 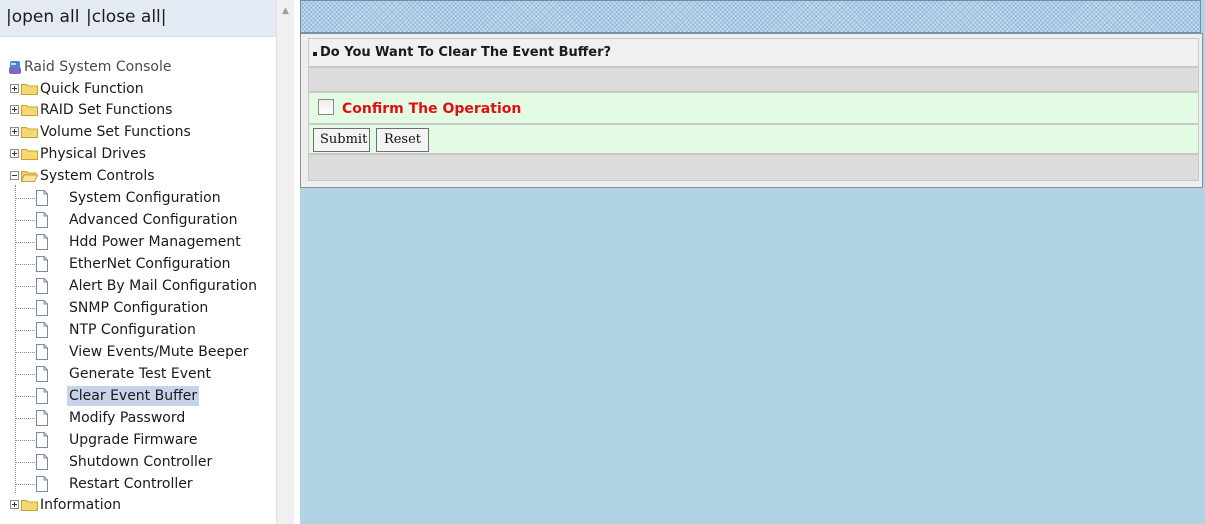 I want to click on tree-folder-label: Volume Set Functions, so click(x=115, y=132).